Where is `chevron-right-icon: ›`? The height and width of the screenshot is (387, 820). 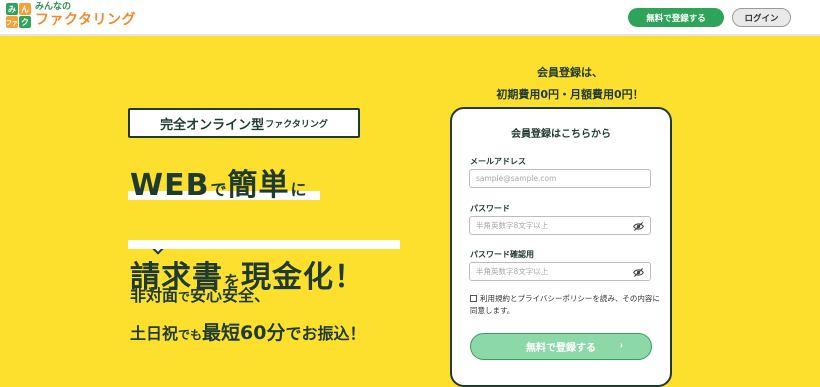 chevron-right-icon: › is located at coordinates (621, 345).